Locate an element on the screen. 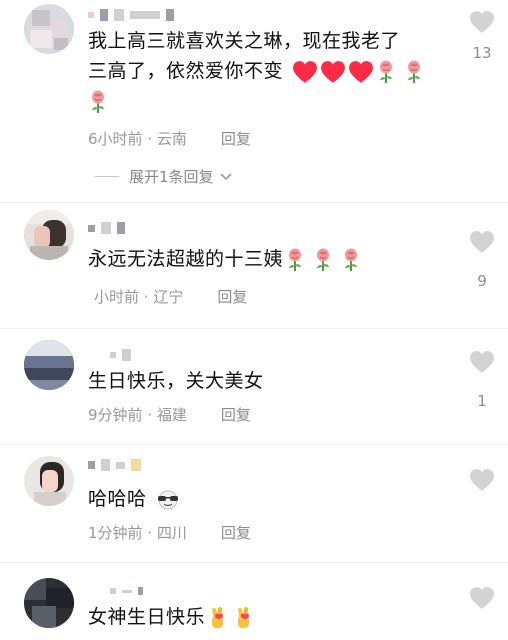 The height and width of the screenshot is (640, 508). comment-meta: 9分钟前 · 福建 回复 is located at coordinates (169, 415).